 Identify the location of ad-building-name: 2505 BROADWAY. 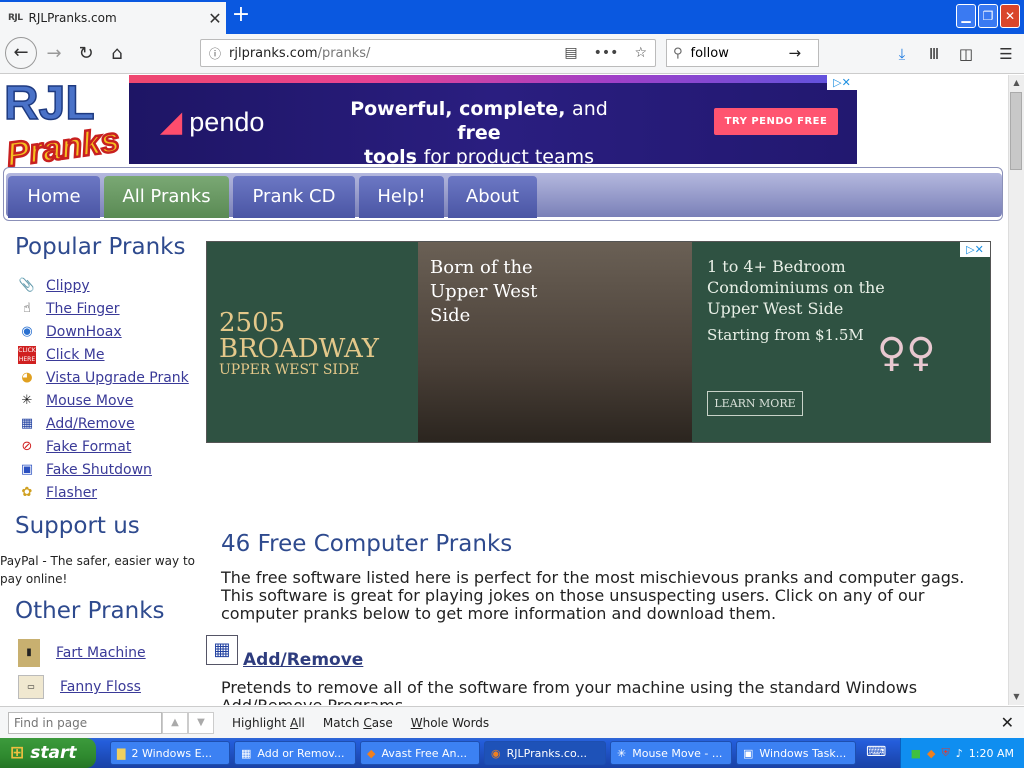
(299, 336).